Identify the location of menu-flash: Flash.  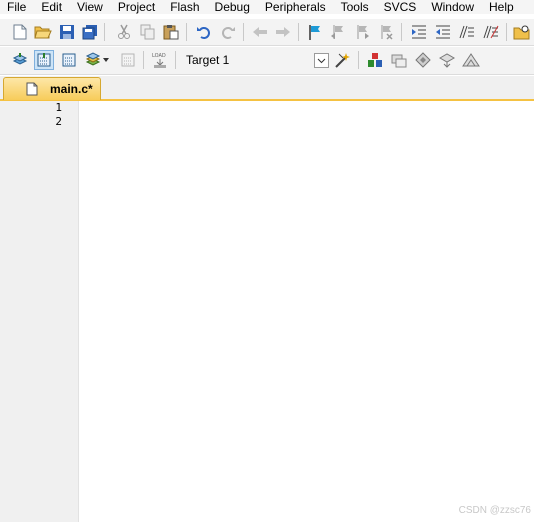
(185, 7).